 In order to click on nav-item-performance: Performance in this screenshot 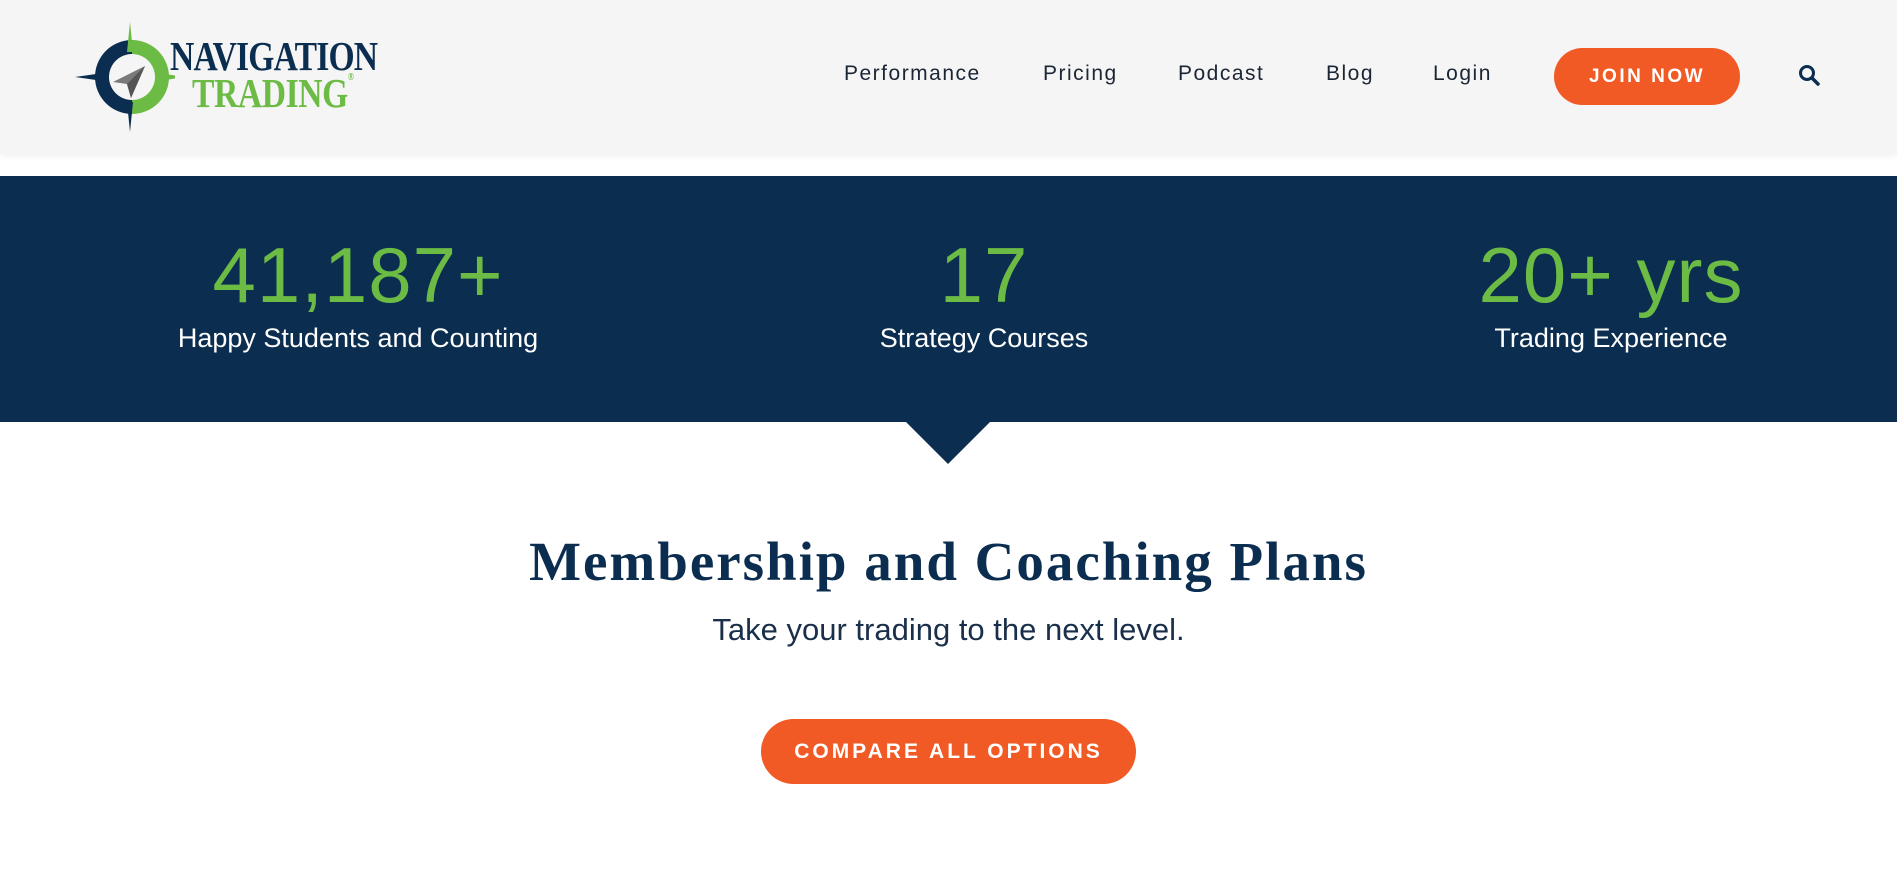, I will do `click(912, 74)`.